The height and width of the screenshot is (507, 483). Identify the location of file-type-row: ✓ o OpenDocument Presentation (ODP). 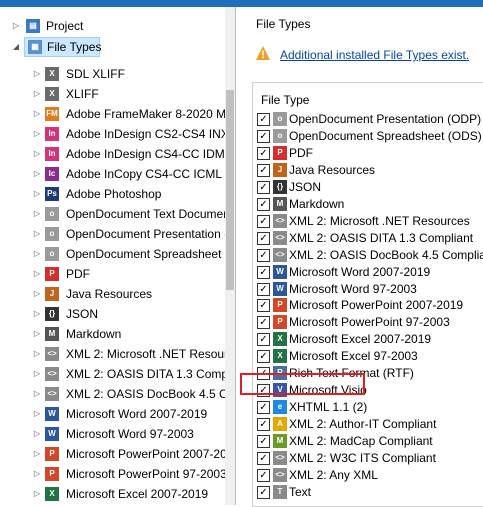
(369, 119).